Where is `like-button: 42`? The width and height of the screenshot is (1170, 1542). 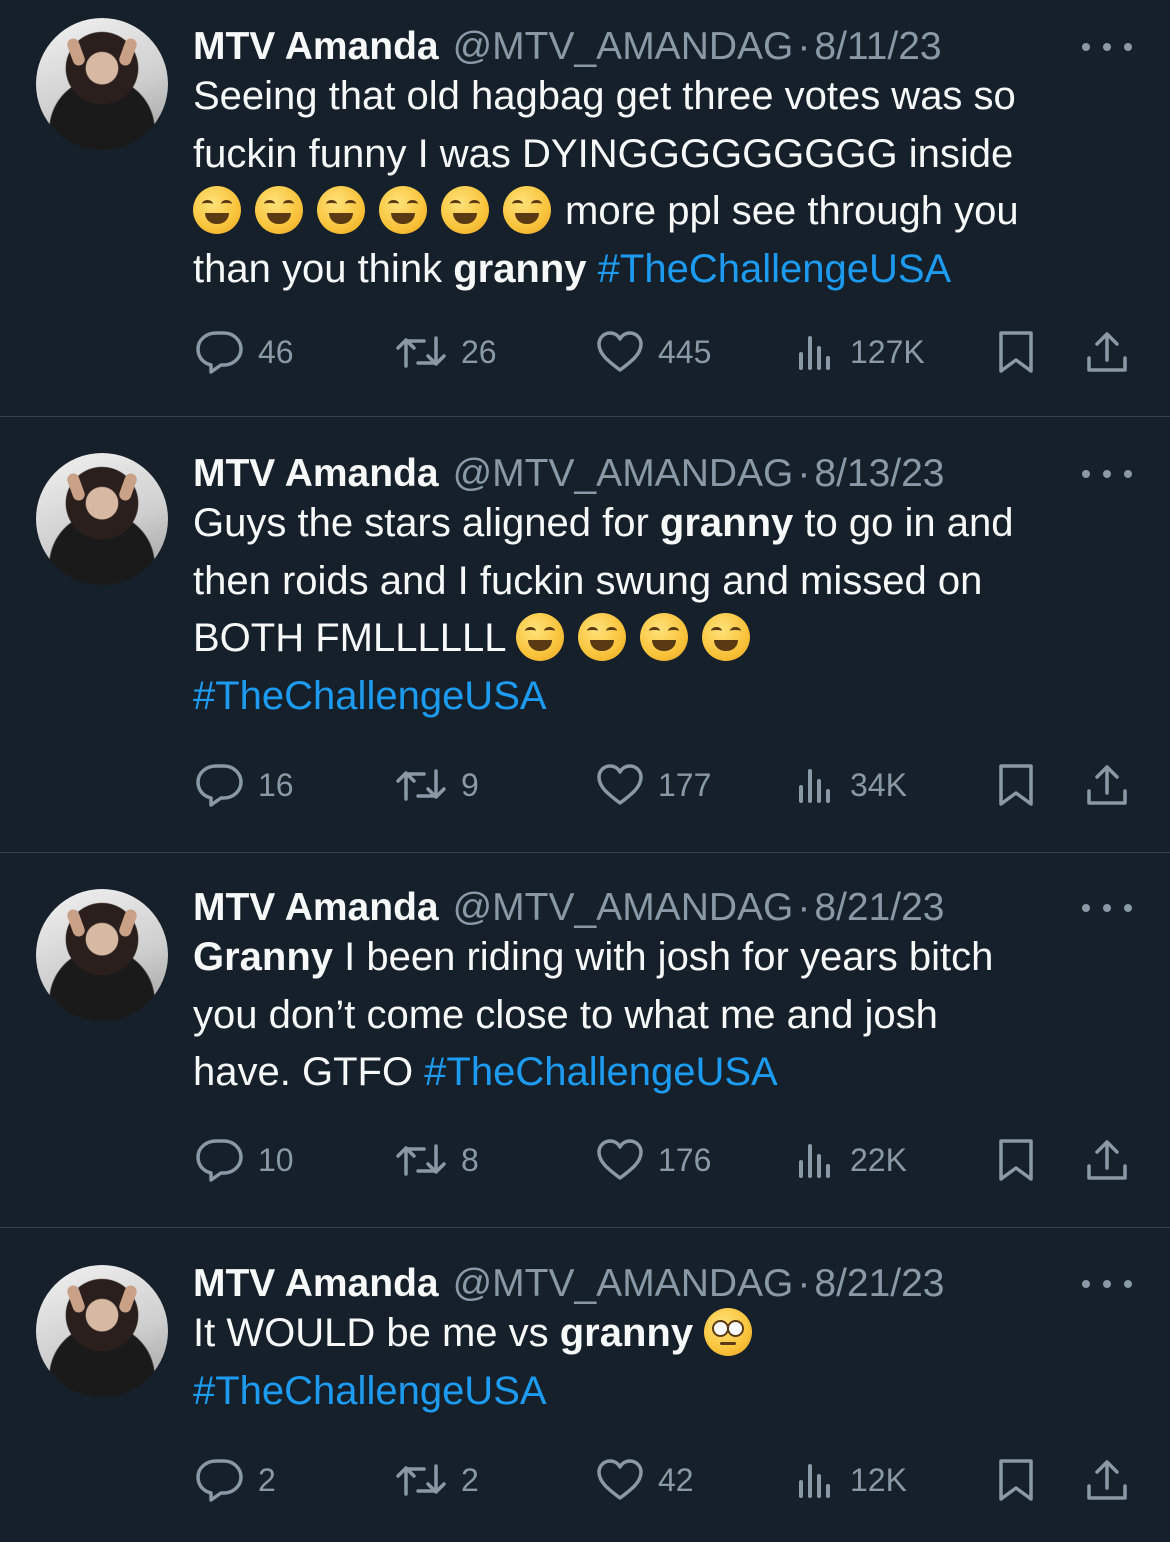 like-button: 42 is located at coordinates (645, 1480).